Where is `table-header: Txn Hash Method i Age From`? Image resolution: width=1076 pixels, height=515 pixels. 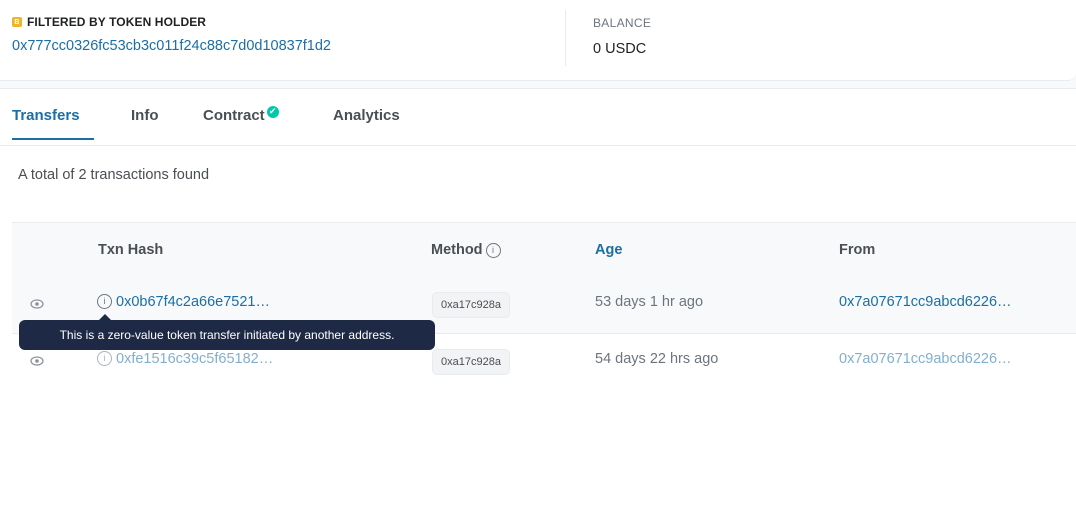 table-header: Txn Hash Method i Age From is located at coordinates (544, 250).